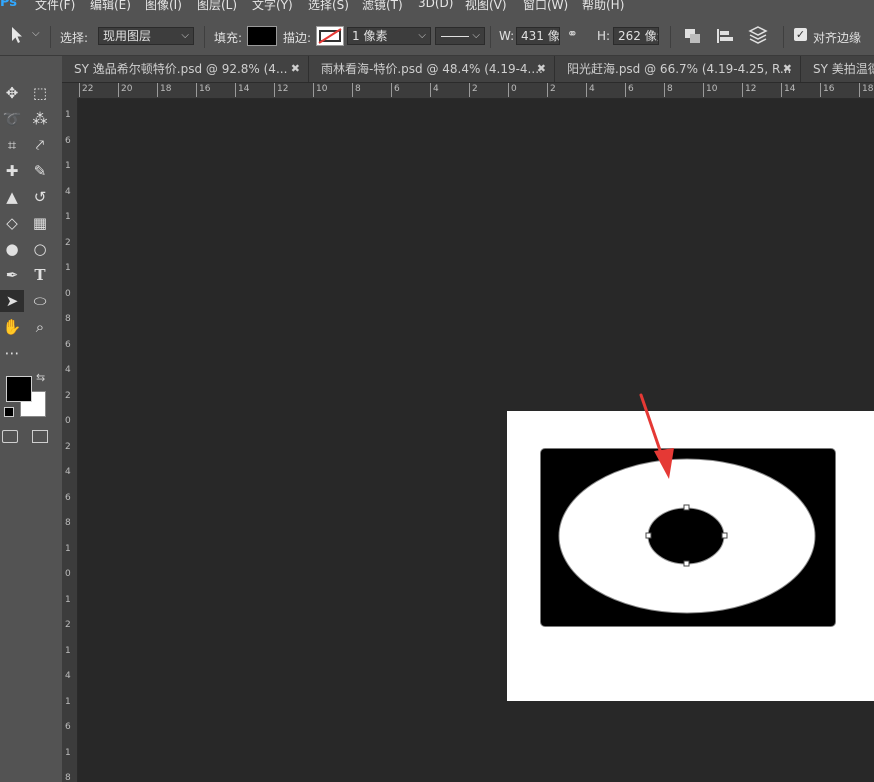  What do you see at coordinates (163, 6) in the screenshot?
I see `menu-image: 图像(I)` at bounding box center [163, 6].